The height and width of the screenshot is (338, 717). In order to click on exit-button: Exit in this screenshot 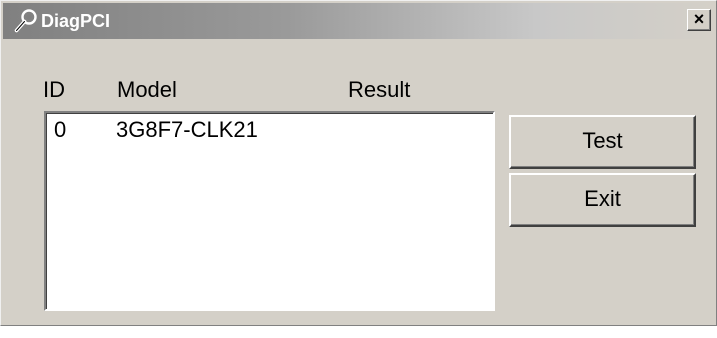, I will do `click(602, 200)`.